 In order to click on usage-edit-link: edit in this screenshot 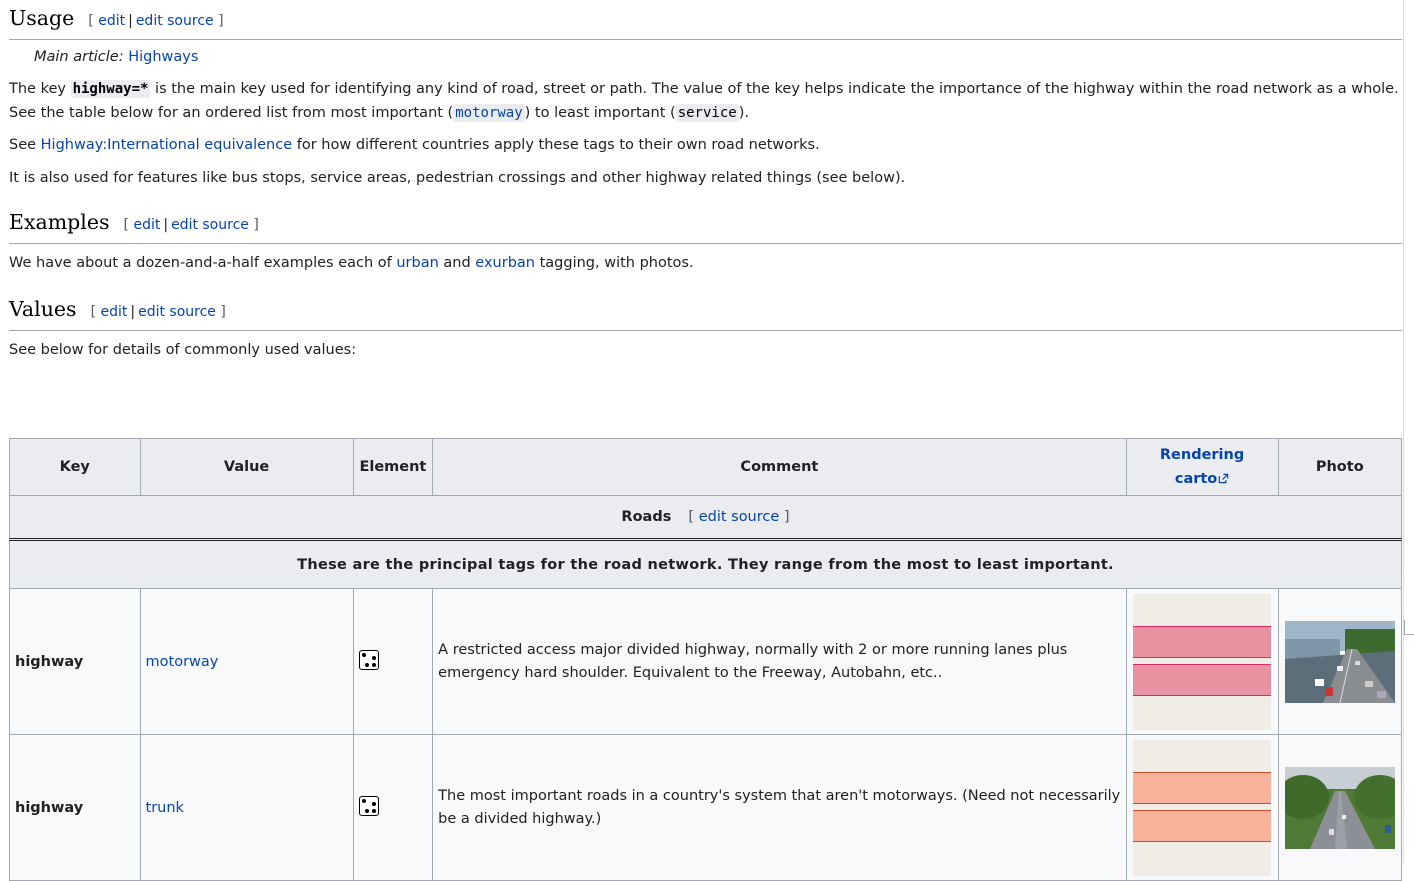, I will do `click(111, 21)`.